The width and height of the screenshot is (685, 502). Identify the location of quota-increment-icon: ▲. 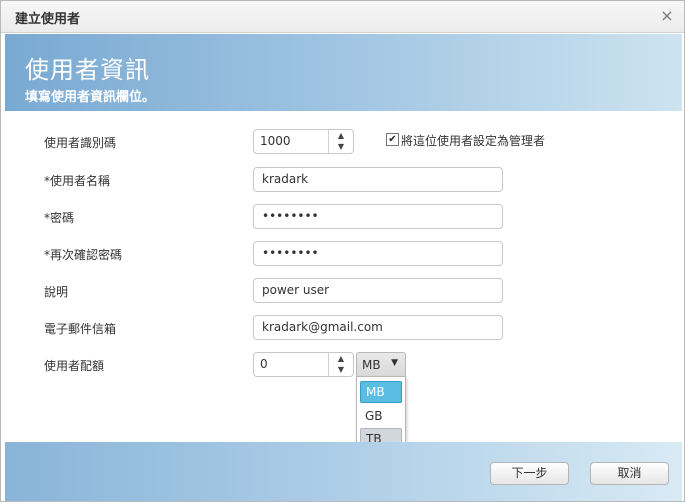
(341, 358).